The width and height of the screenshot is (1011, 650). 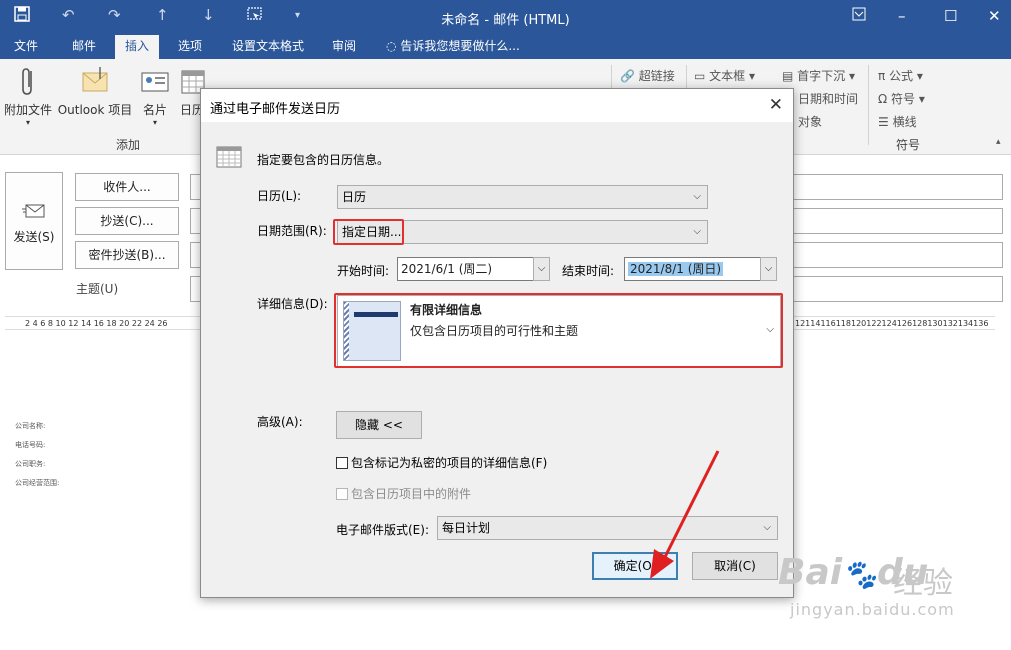 I want to click on calendar-label: 日历(L):, so click(x=279, y=196).